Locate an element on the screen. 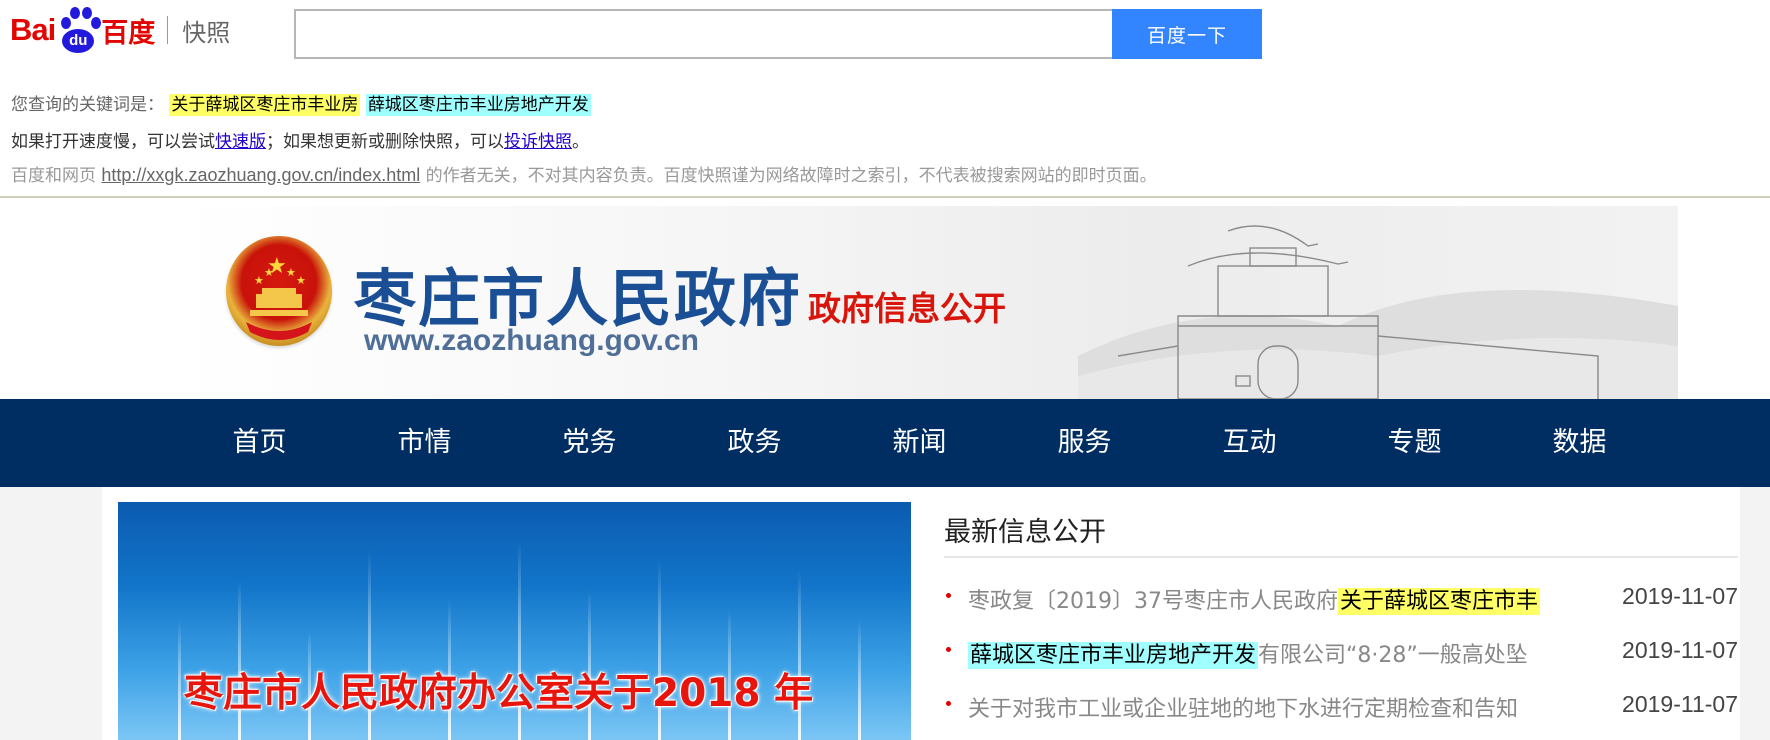 This screenshot has width=1770, height=740. news-link: 枣政复〔2019〕37号枣庄市人民政府关于薛城区枣庄市丰 is located at coordinates (1271, 599).